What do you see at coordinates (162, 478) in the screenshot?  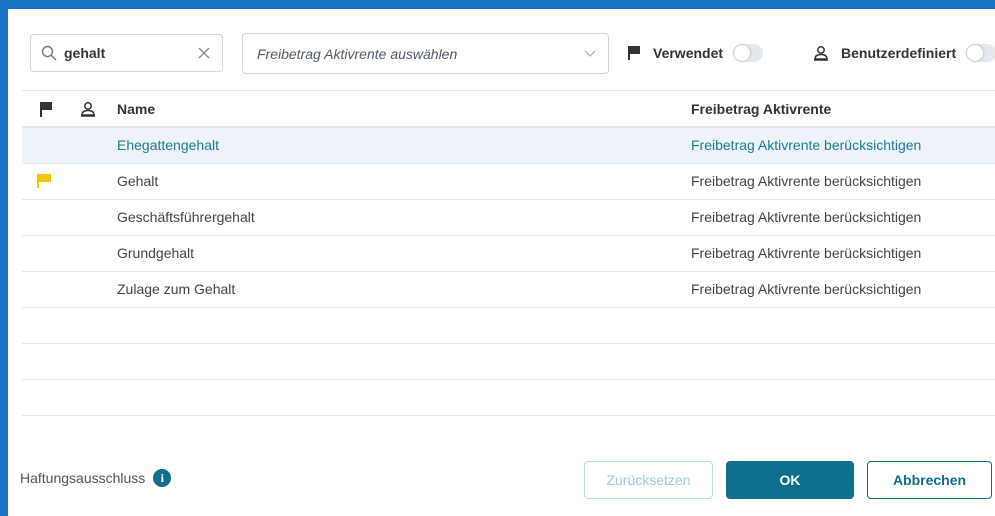 I see `info-icon: i` at bounding box center [162, 478].